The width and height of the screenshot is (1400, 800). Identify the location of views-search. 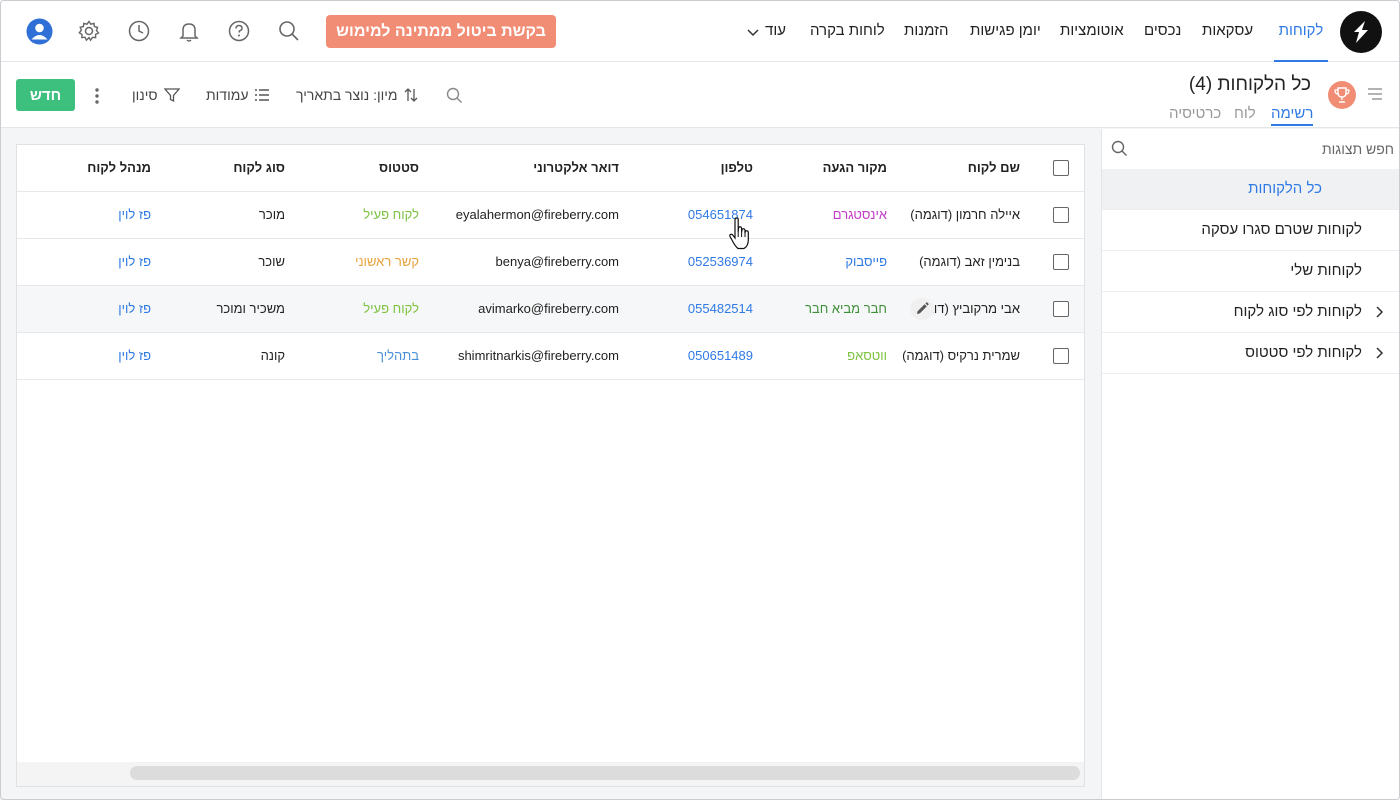
(1250, 149).